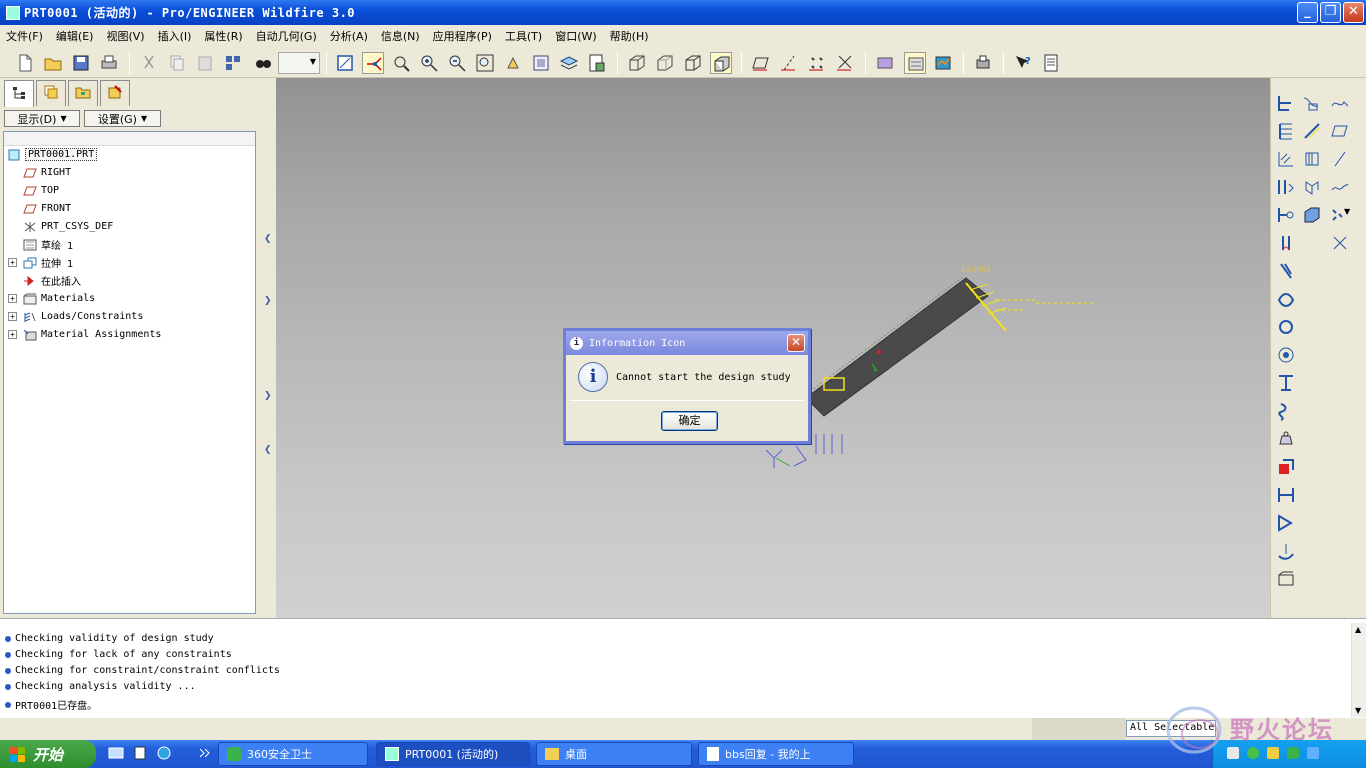 The image size is (1366, 768). What do you see at coordinates (1286, 271) in the screenshot?
I see `beam-tool-icon` at bounding box center [1286, 271].